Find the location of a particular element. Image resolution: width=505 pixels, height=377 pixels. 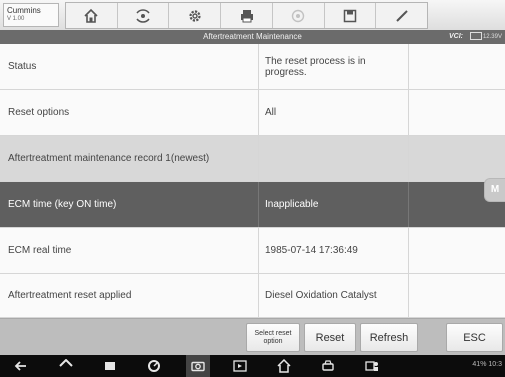

help-button is located at coordinates (299, 15).